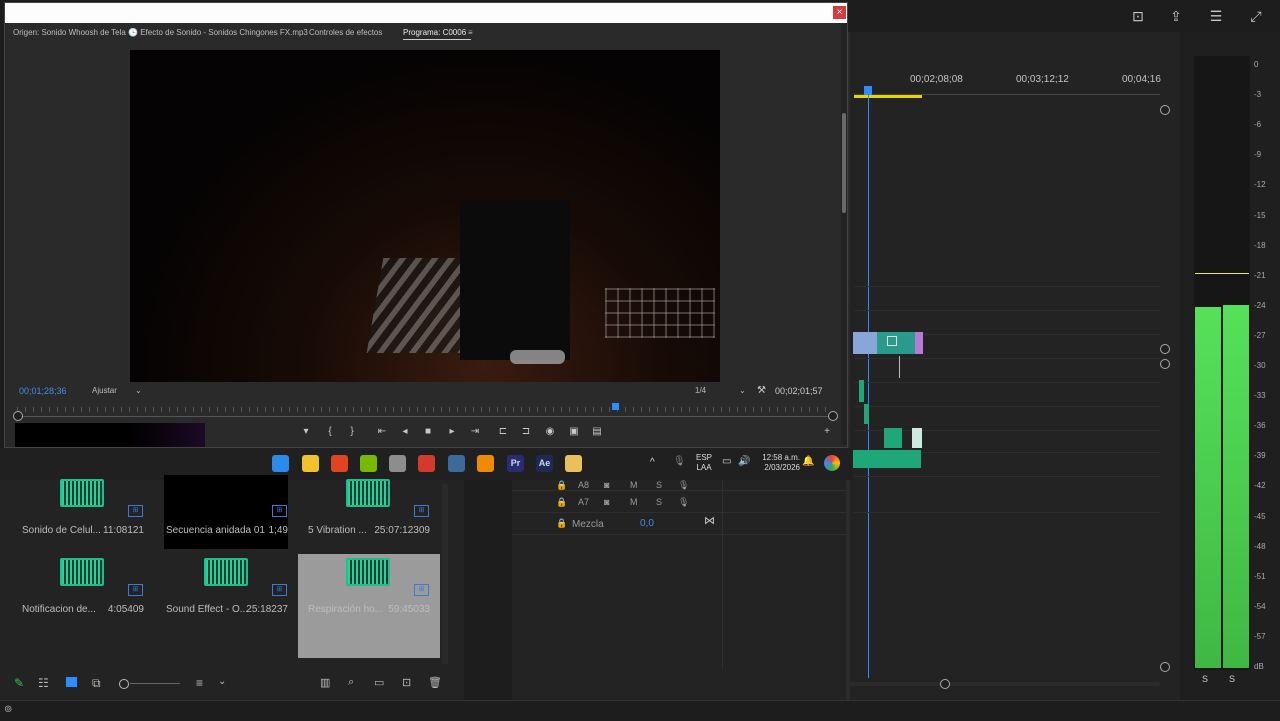 The width and height of the screenshot is (1280, 721). What do you see at coordinates (544, 463) in the screenshot?
I see `after-effects-icon: Ae` at bounding box center [544, 463].